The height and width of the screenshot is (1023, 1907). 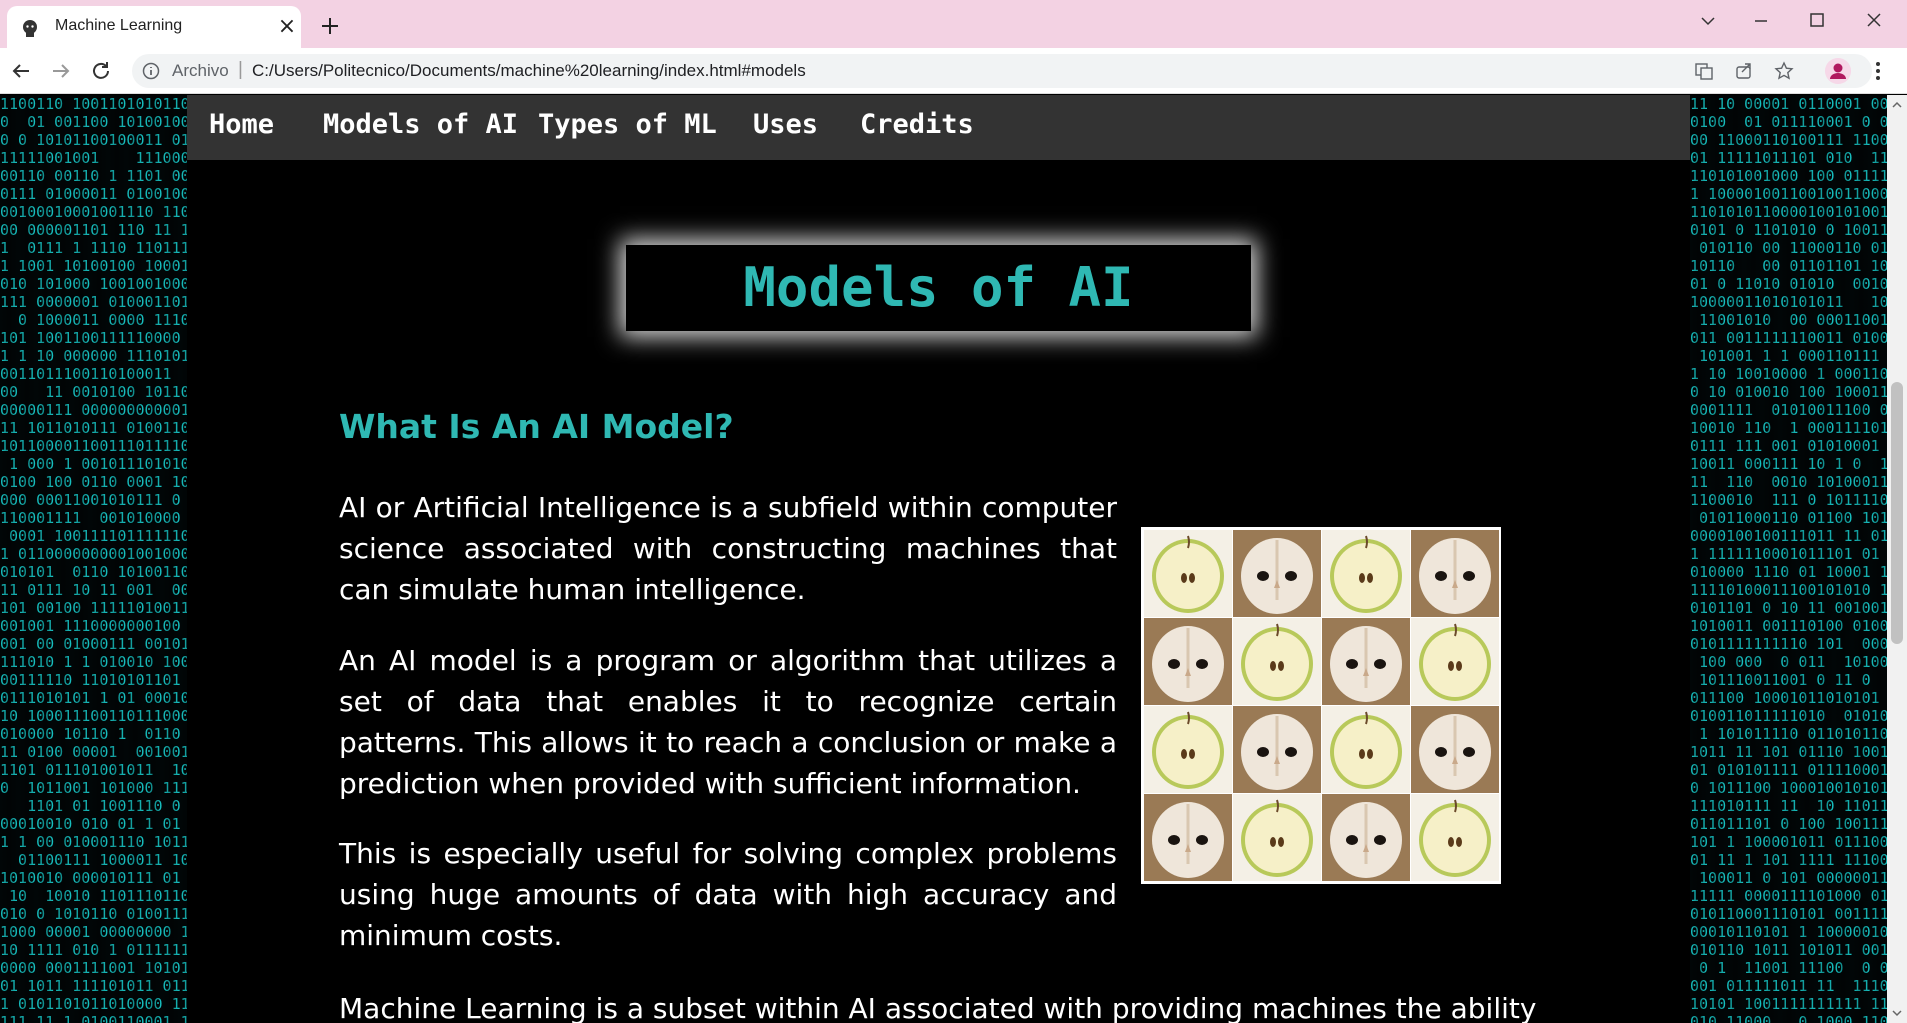 I want to click on title-box: Models of AI, so click(x=938, y=288).